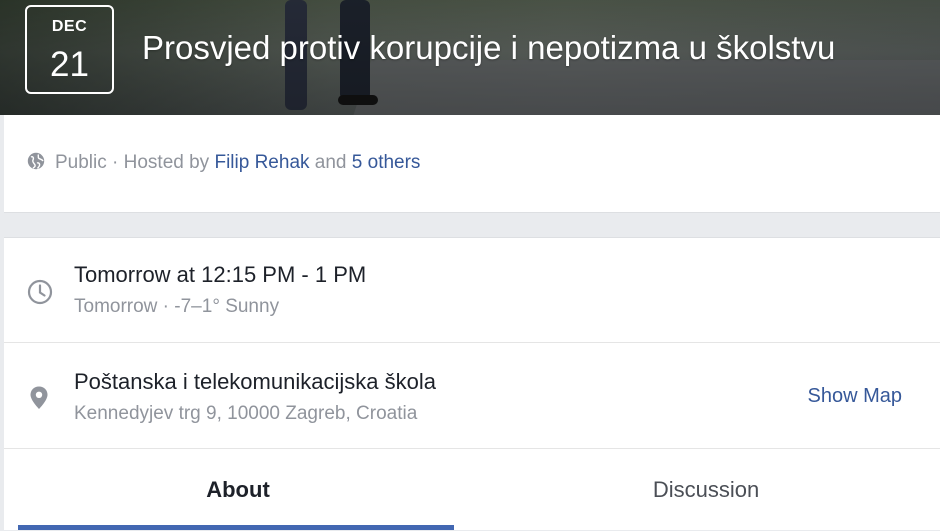 This screenshot has width=940, height=531. Describe the element at coordinates (261, 162) in the screenshot. I see `host-name-link: Filip Rehak` at that location.